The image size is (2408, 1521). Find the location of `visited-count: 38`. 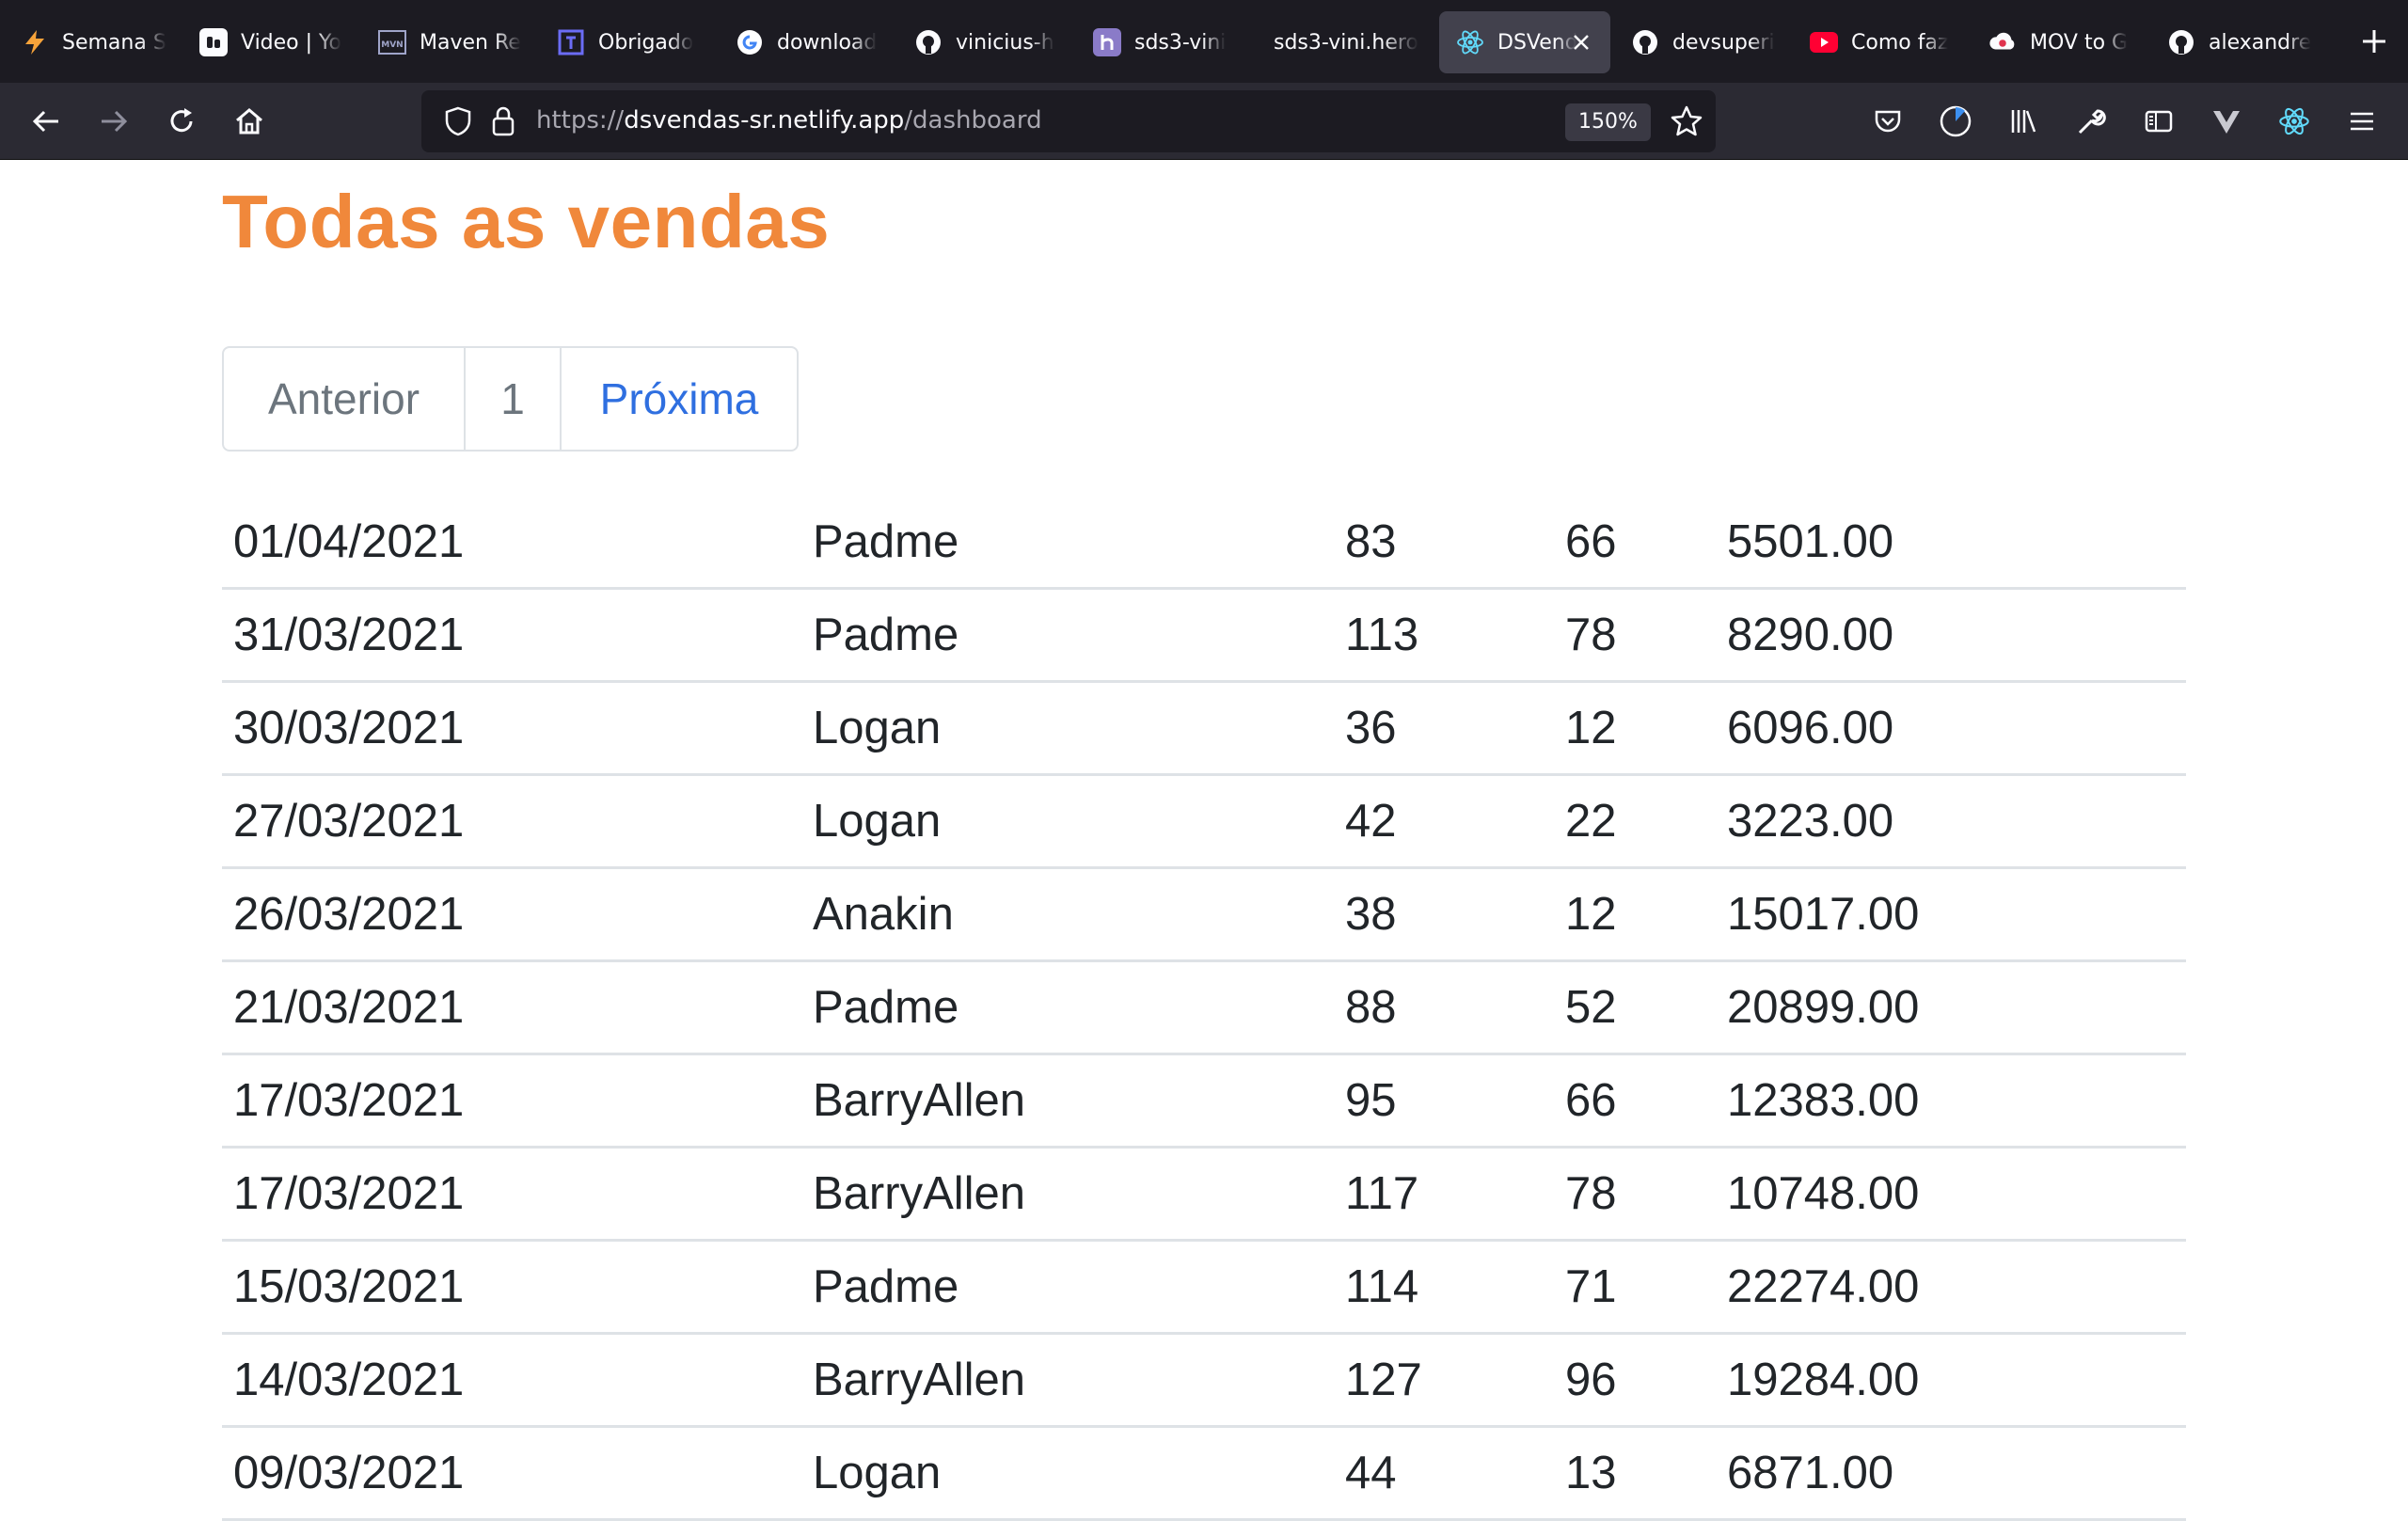

visited-count: 38 is located at coordinates (1371, 914).